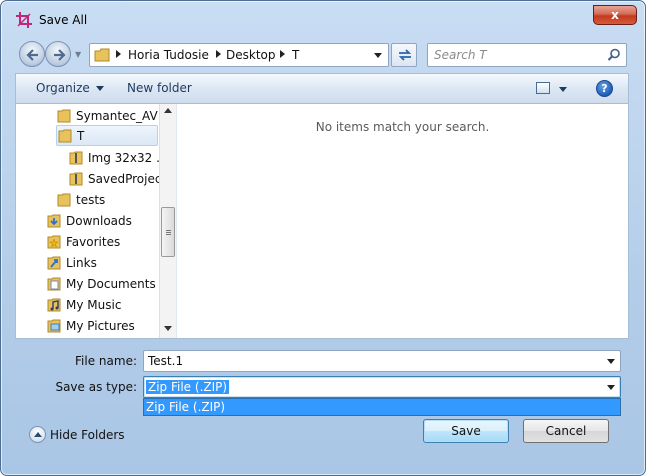  I want to click on scroll-down-icon, so click(168, 328).